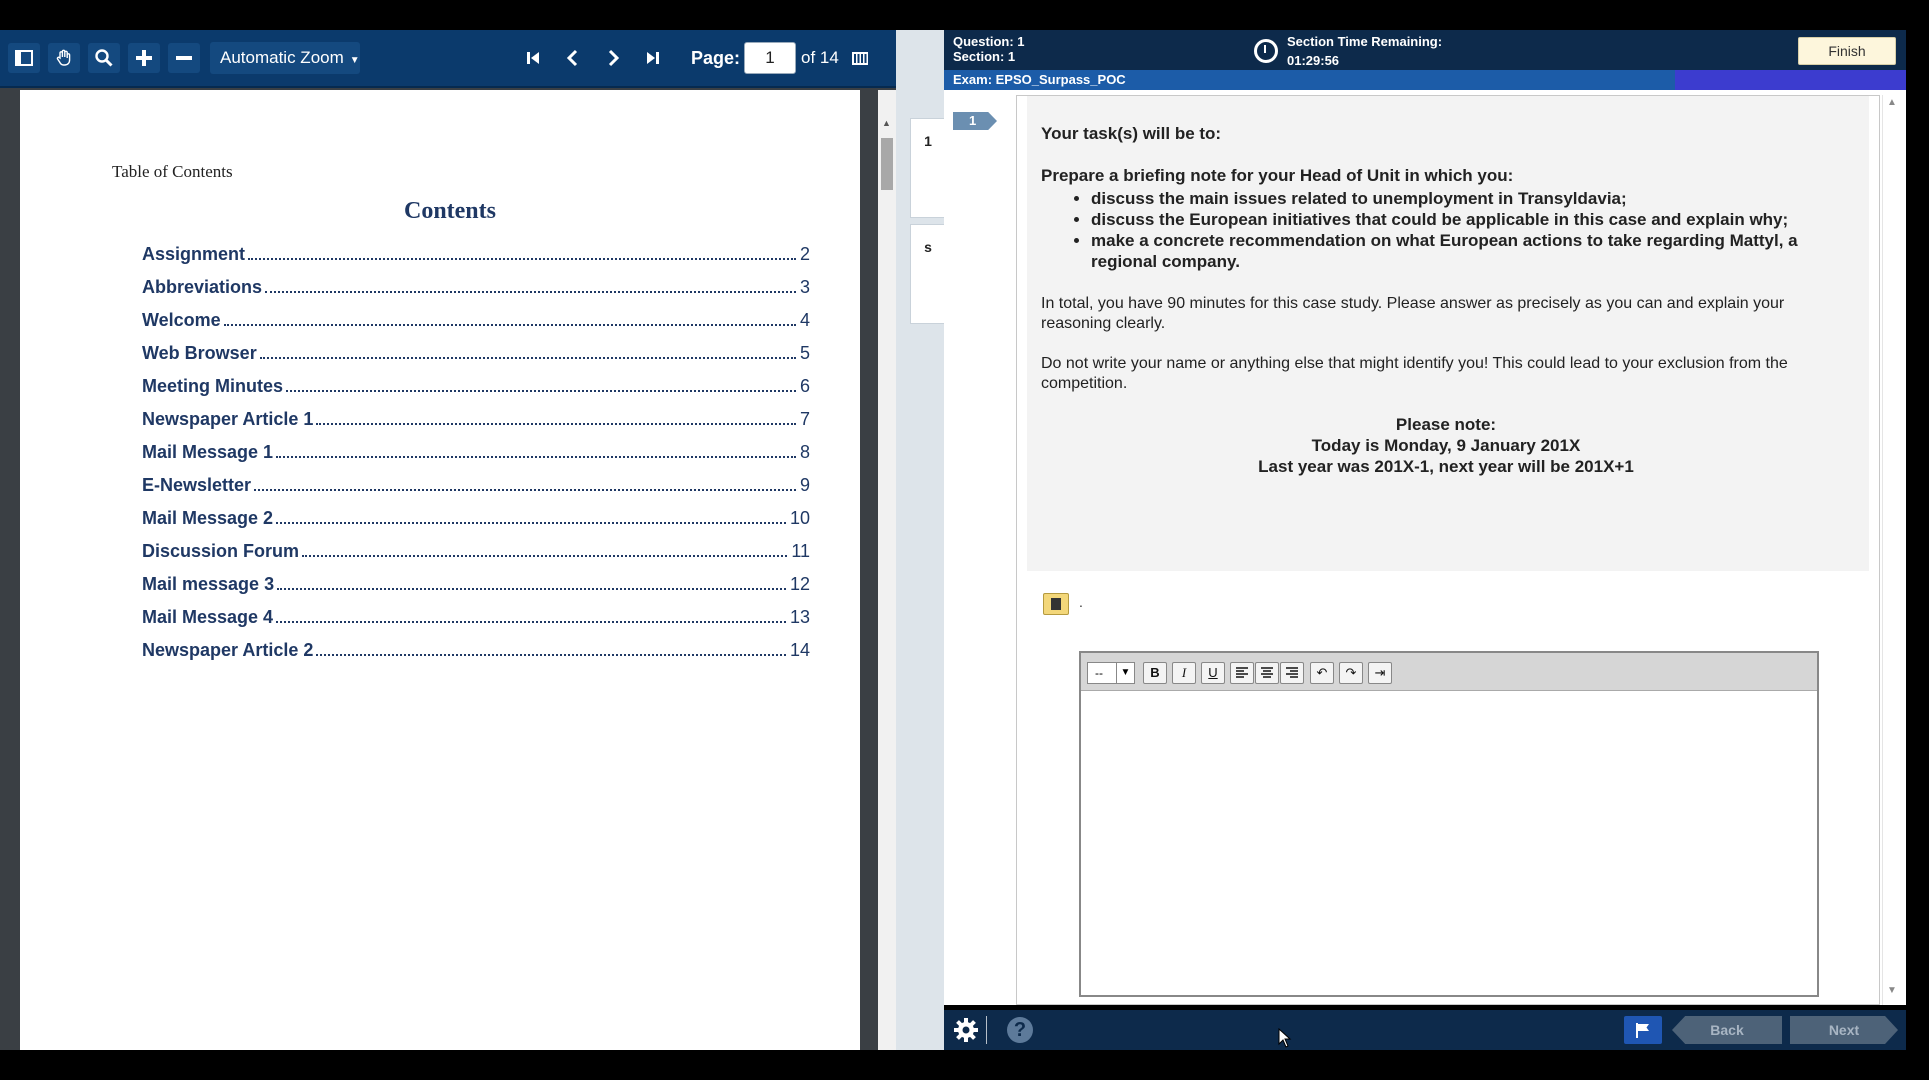 This screenshot has width=1929, height=1080. What do you see at coordinates (799, 584) in the screenshot?
I see `toc-entry-page: 12` at bounding box center [799, 584].